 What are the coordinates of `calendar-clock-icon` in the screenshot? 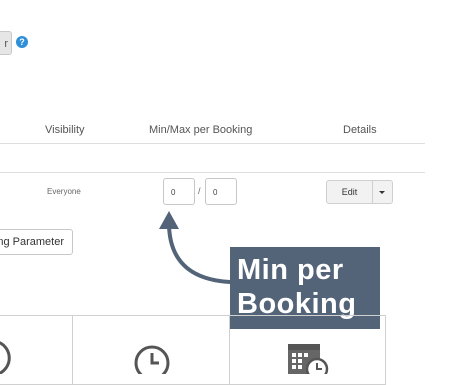 It's located at (308, 360).